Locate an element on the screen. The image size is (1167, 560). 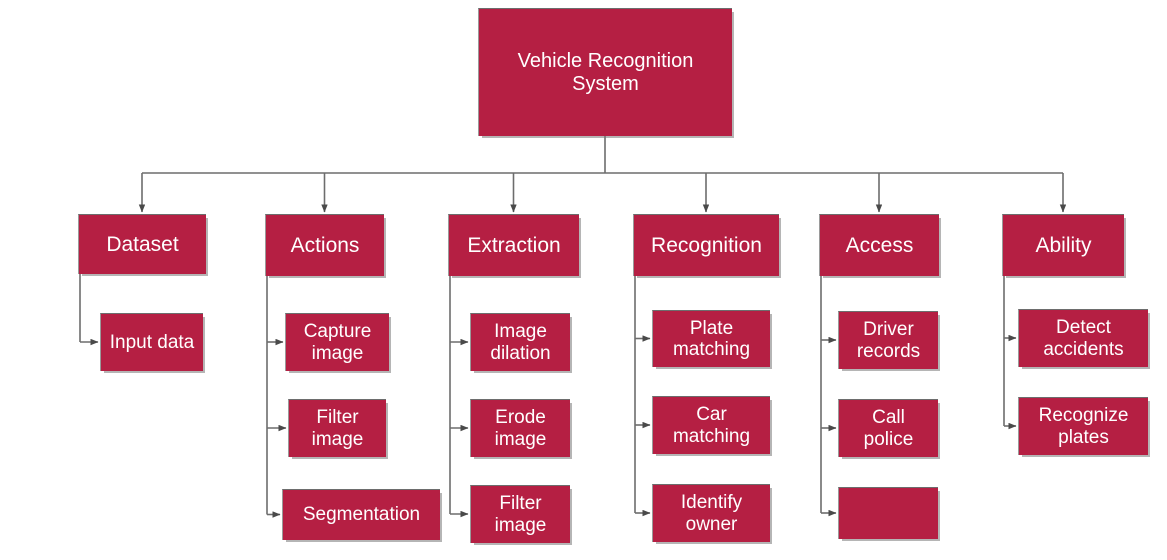
branch-ability-item-recognize-plates-label: Recognize plates is located at coordinates (1083, 426).